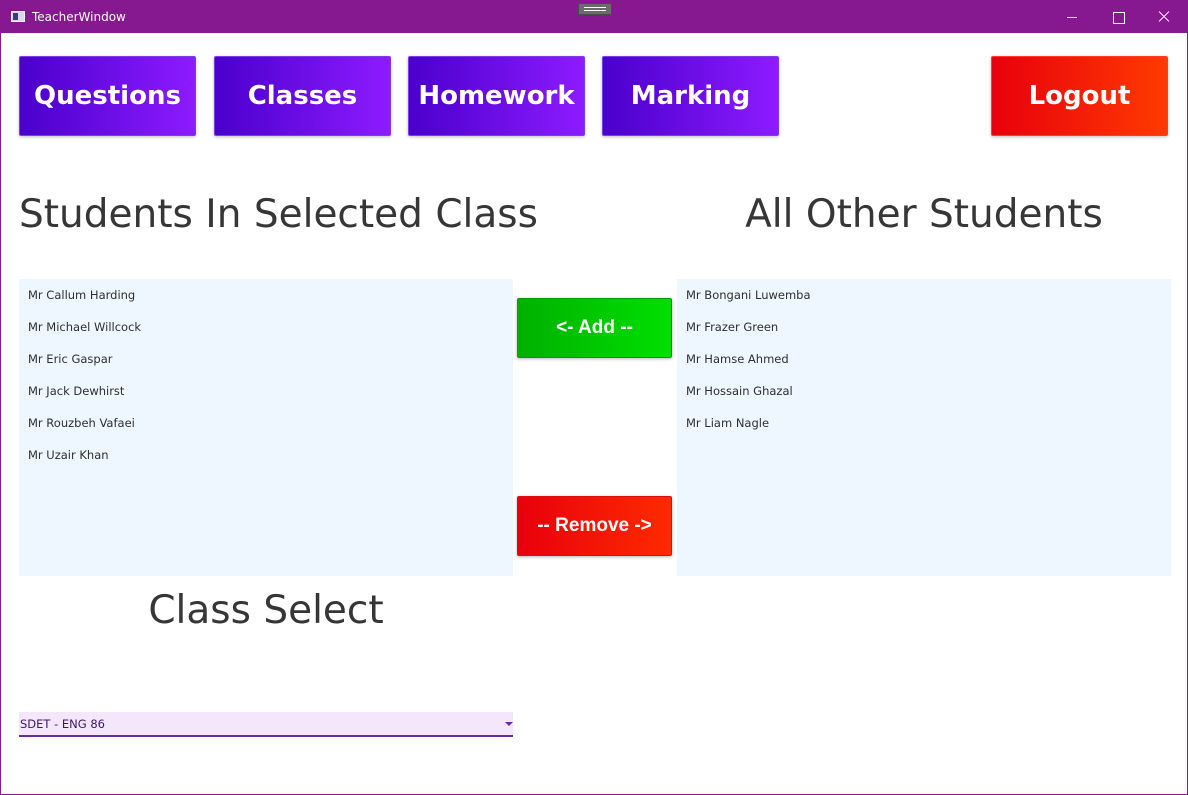 This screenshot has width=1188, height=795. What do you see at coordinates (107, 96) in the screenshot?
I see `questions-button: Questions` at bounding box center [107, 96].